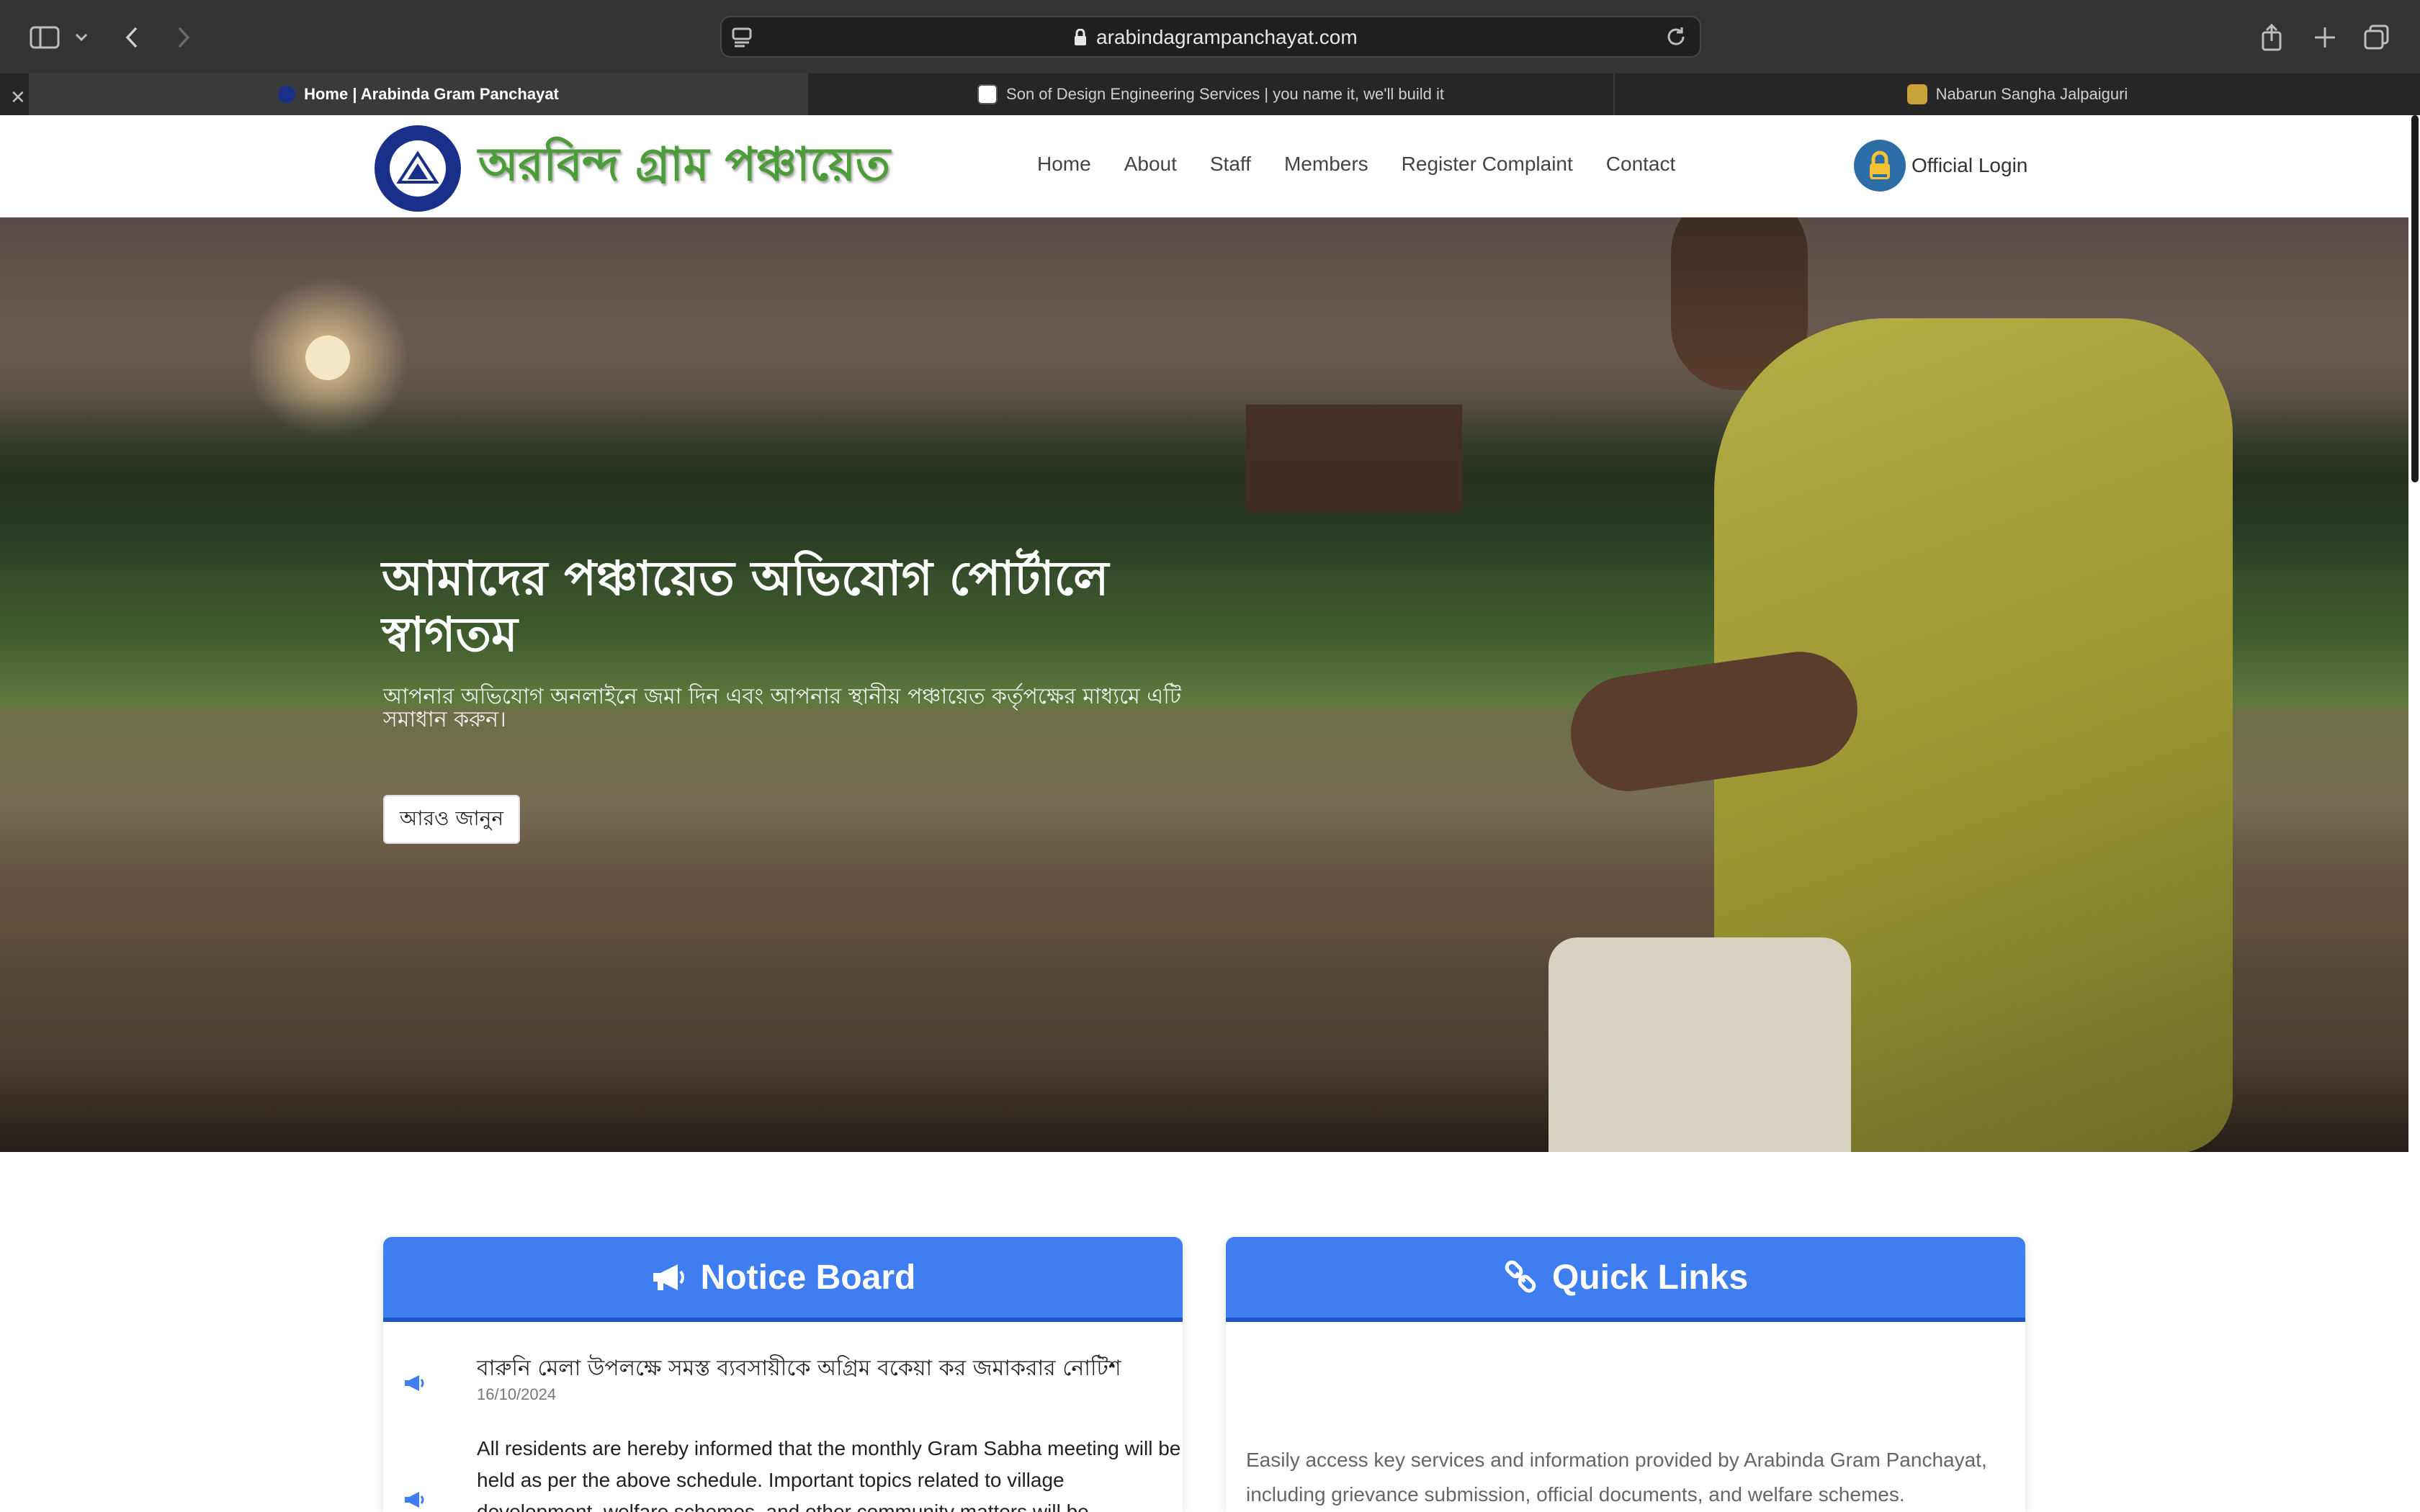 The image size is (2420, 1512). Describe the element at coordinates (2031, 94) in the screenshot. I see `tab-label: Nabarun Sangha Jalpaiguri` at that location.